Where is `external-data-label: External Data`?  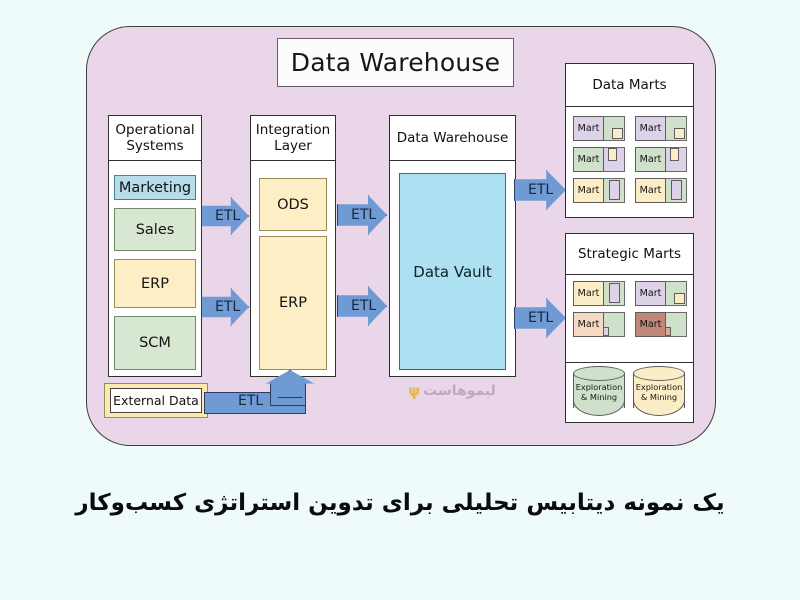
external-data-label: External Data is located at coordinates (156, 400).